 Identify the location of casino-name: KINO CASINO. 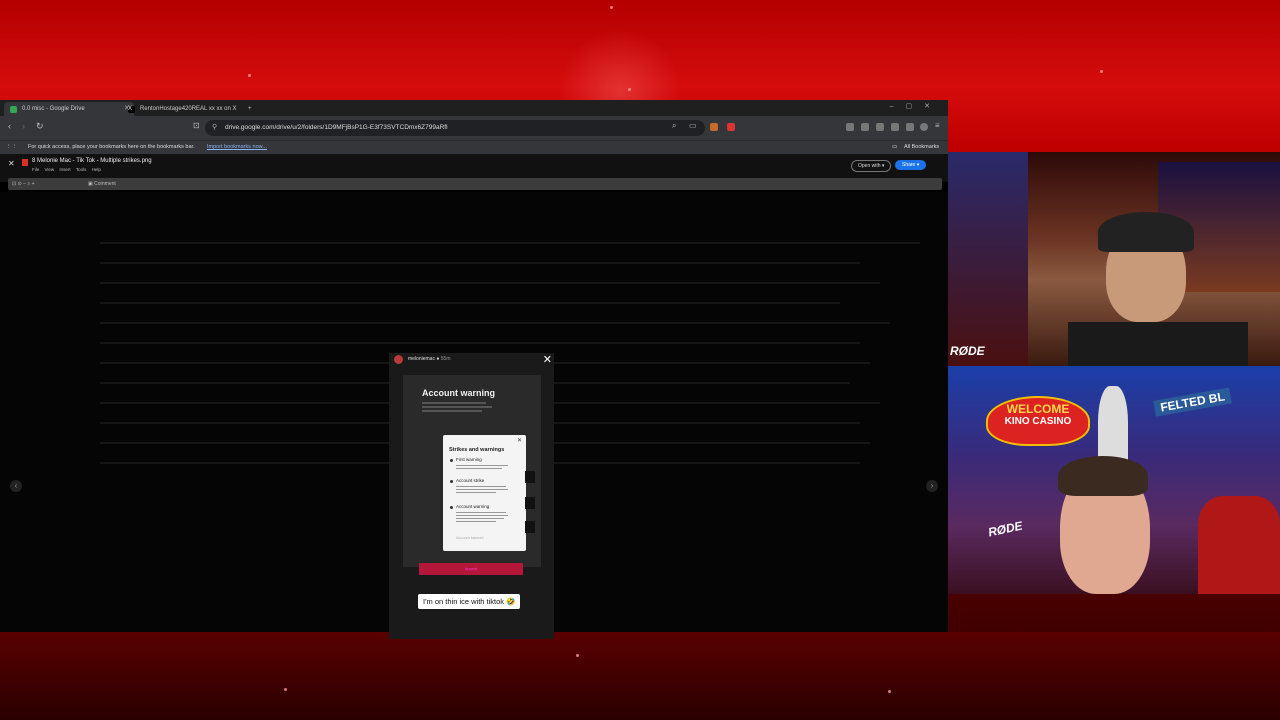
(1038, 421).